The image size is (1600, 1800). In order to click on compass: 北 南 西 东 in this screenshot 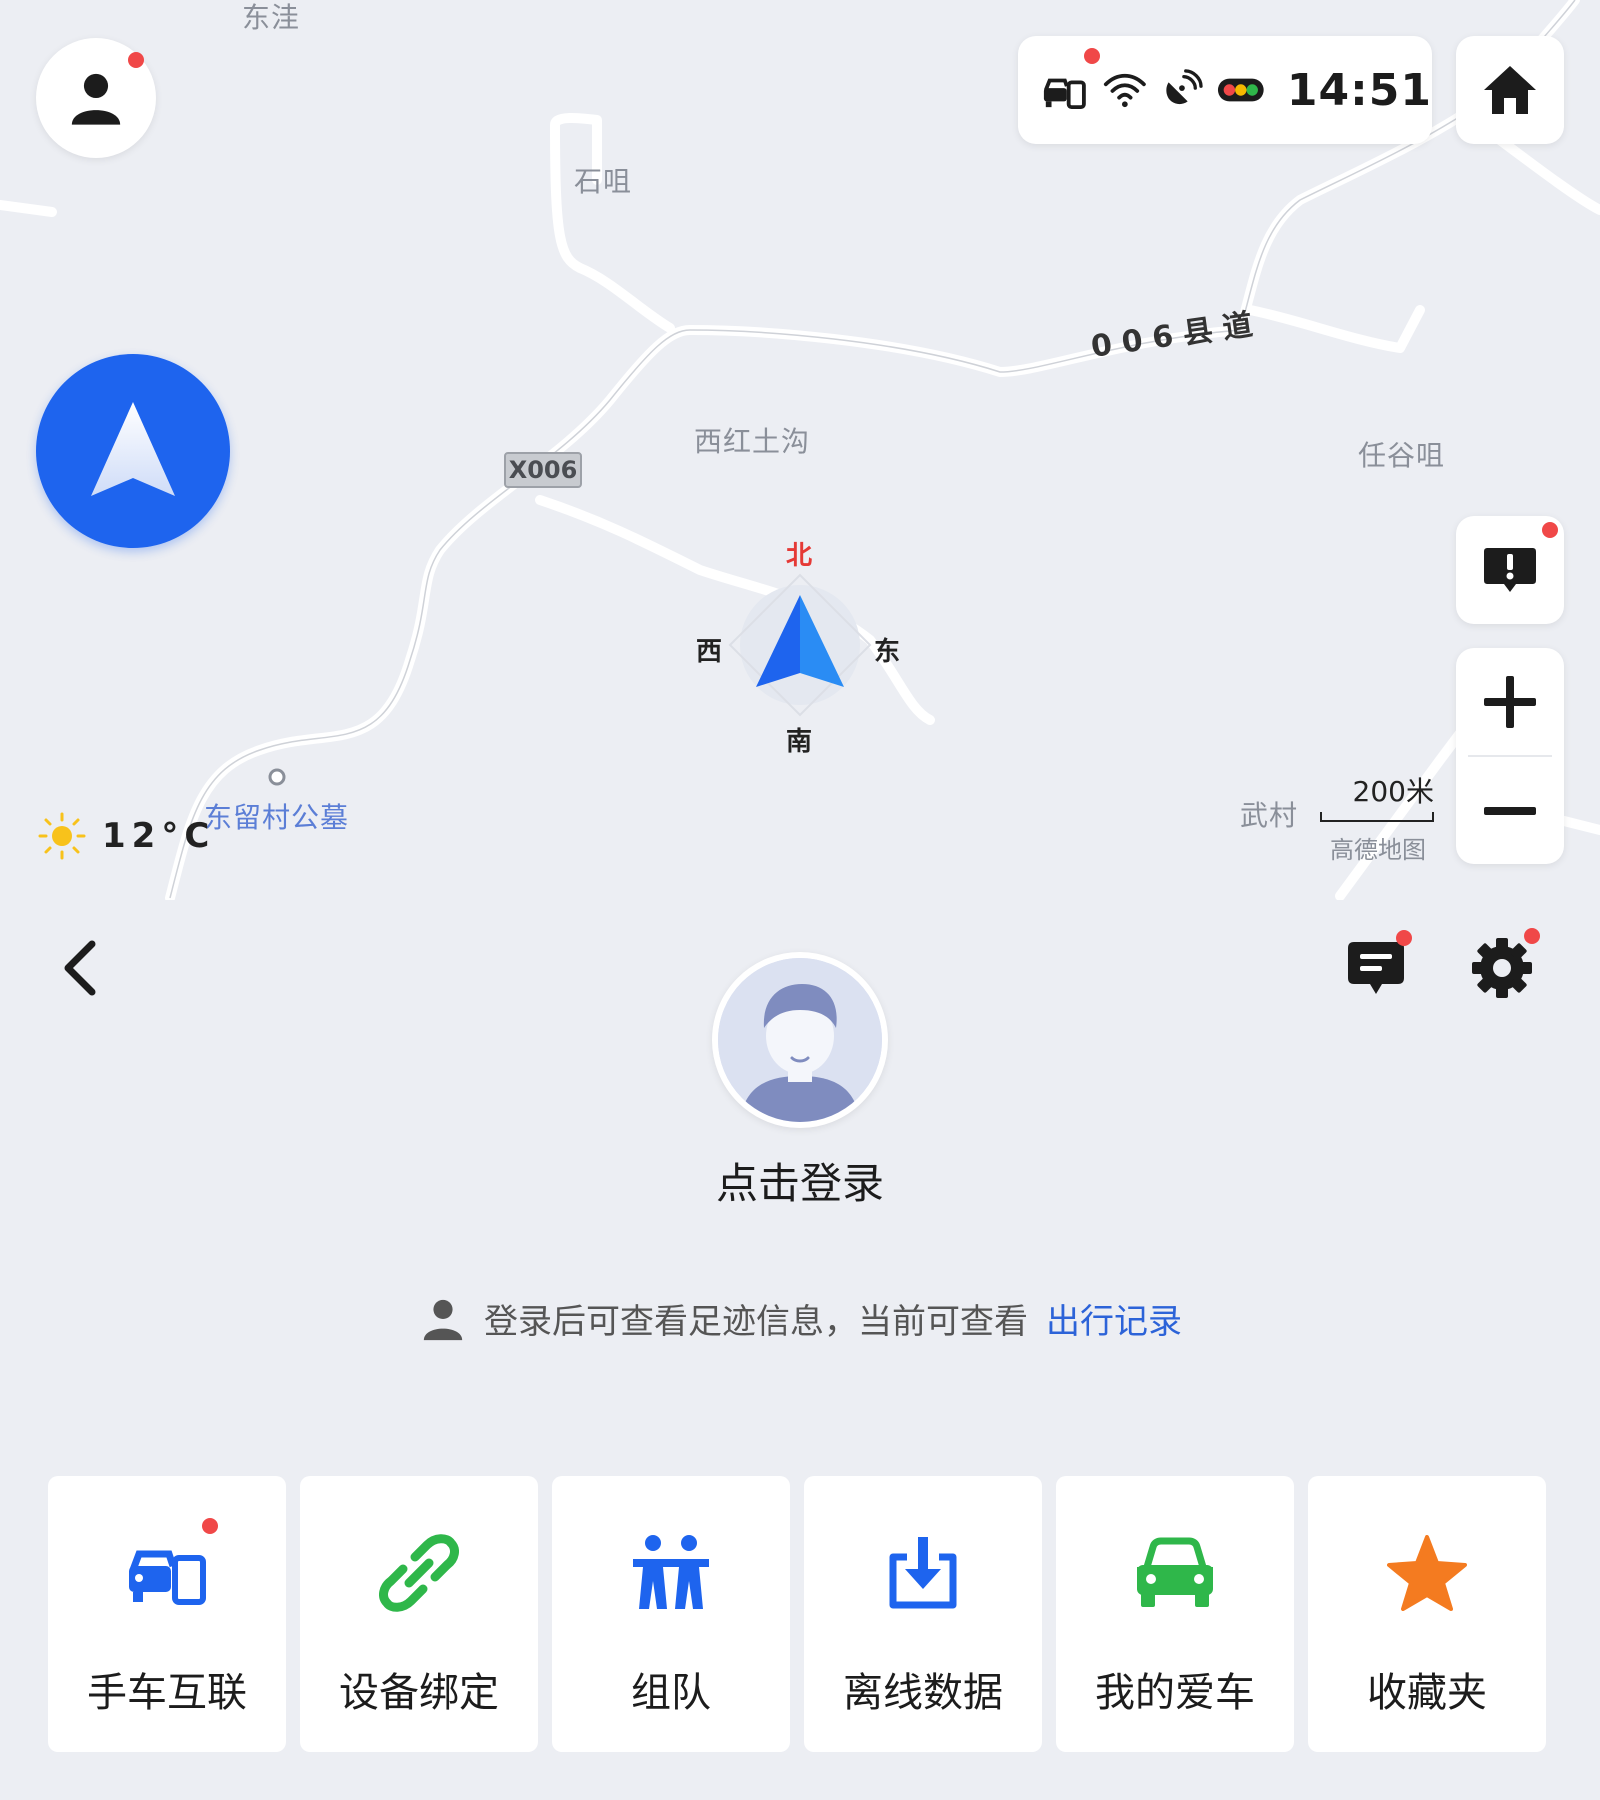, I will do `click(800, 646)`.